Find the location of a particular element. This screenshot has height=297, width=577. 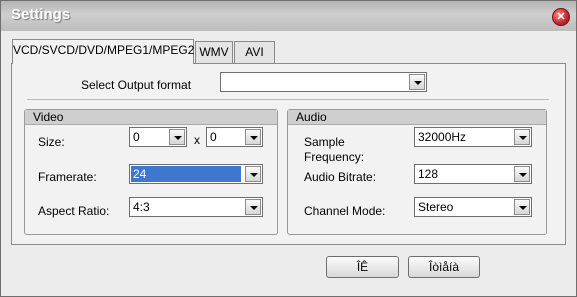

cancel-button: Îòìåíà is located at coordinates (444, 267).